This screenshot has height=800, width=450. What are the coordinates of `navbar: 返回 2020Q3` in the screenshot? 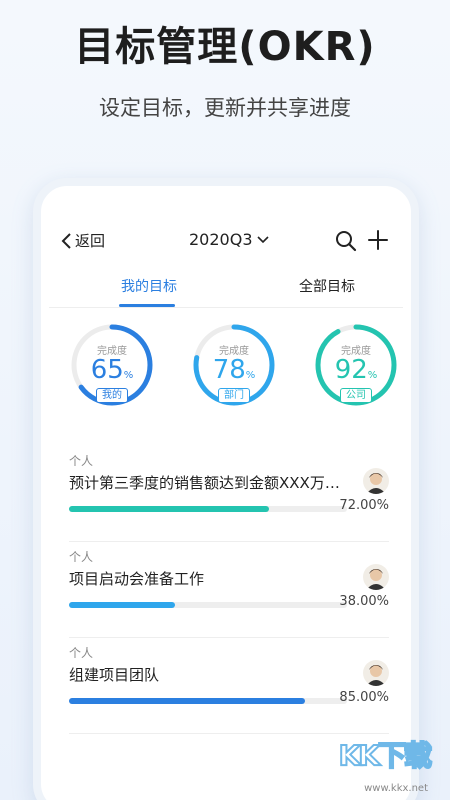 It's located at (226, 242).